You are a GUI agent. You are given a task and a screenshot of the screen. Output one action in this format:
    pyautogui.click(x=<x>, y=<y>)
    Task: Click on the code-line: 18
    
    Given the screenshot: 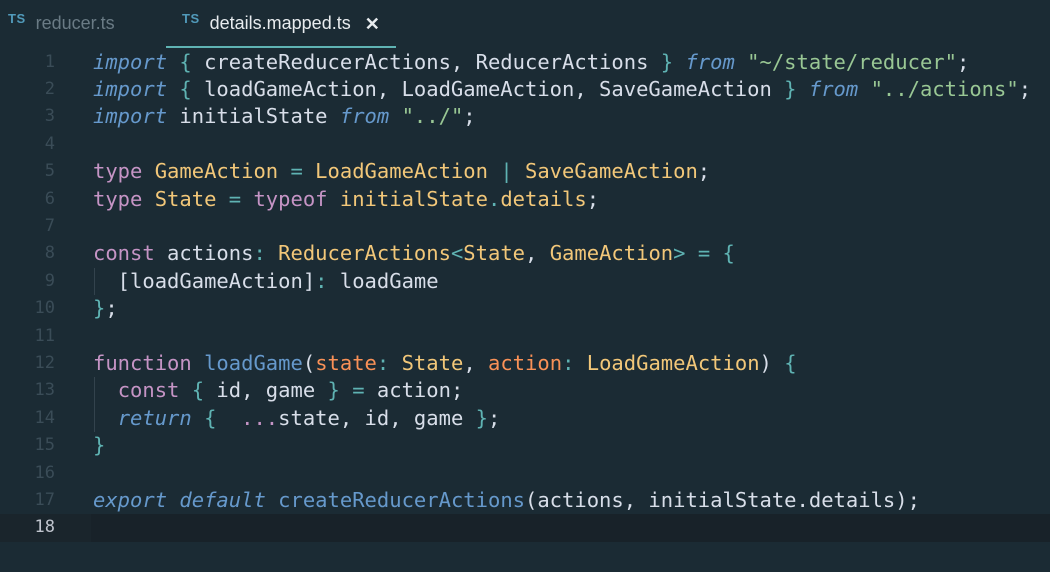 What is the action you would take?
    pyautogui.click(x=525, y=528)
    